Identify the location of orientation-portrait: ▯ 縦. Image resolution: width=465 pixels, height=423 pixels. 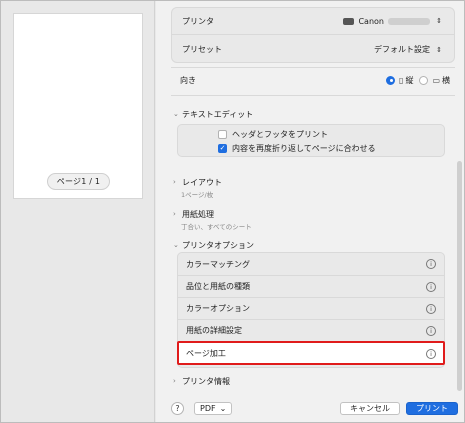
(399, 80).